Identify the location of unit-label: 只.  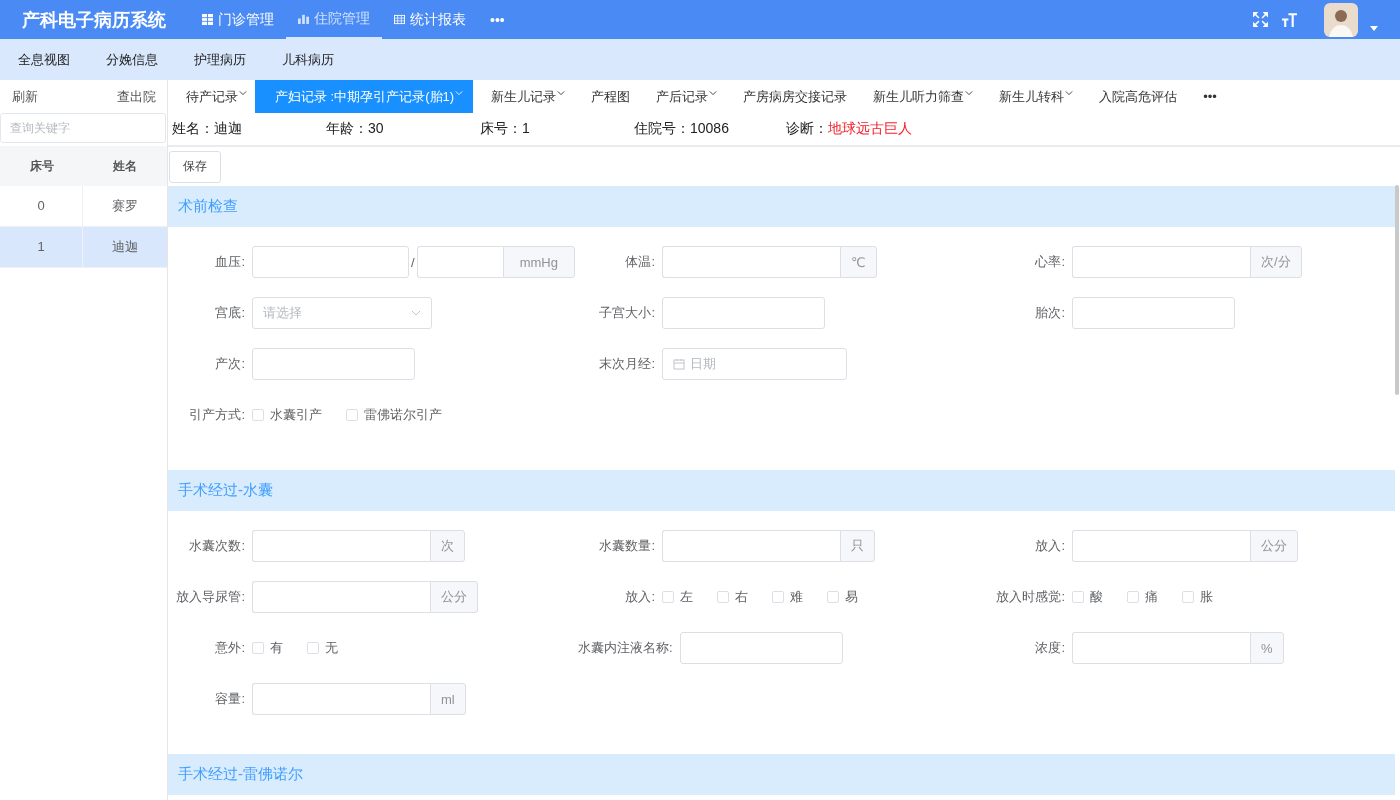
(857, 546).